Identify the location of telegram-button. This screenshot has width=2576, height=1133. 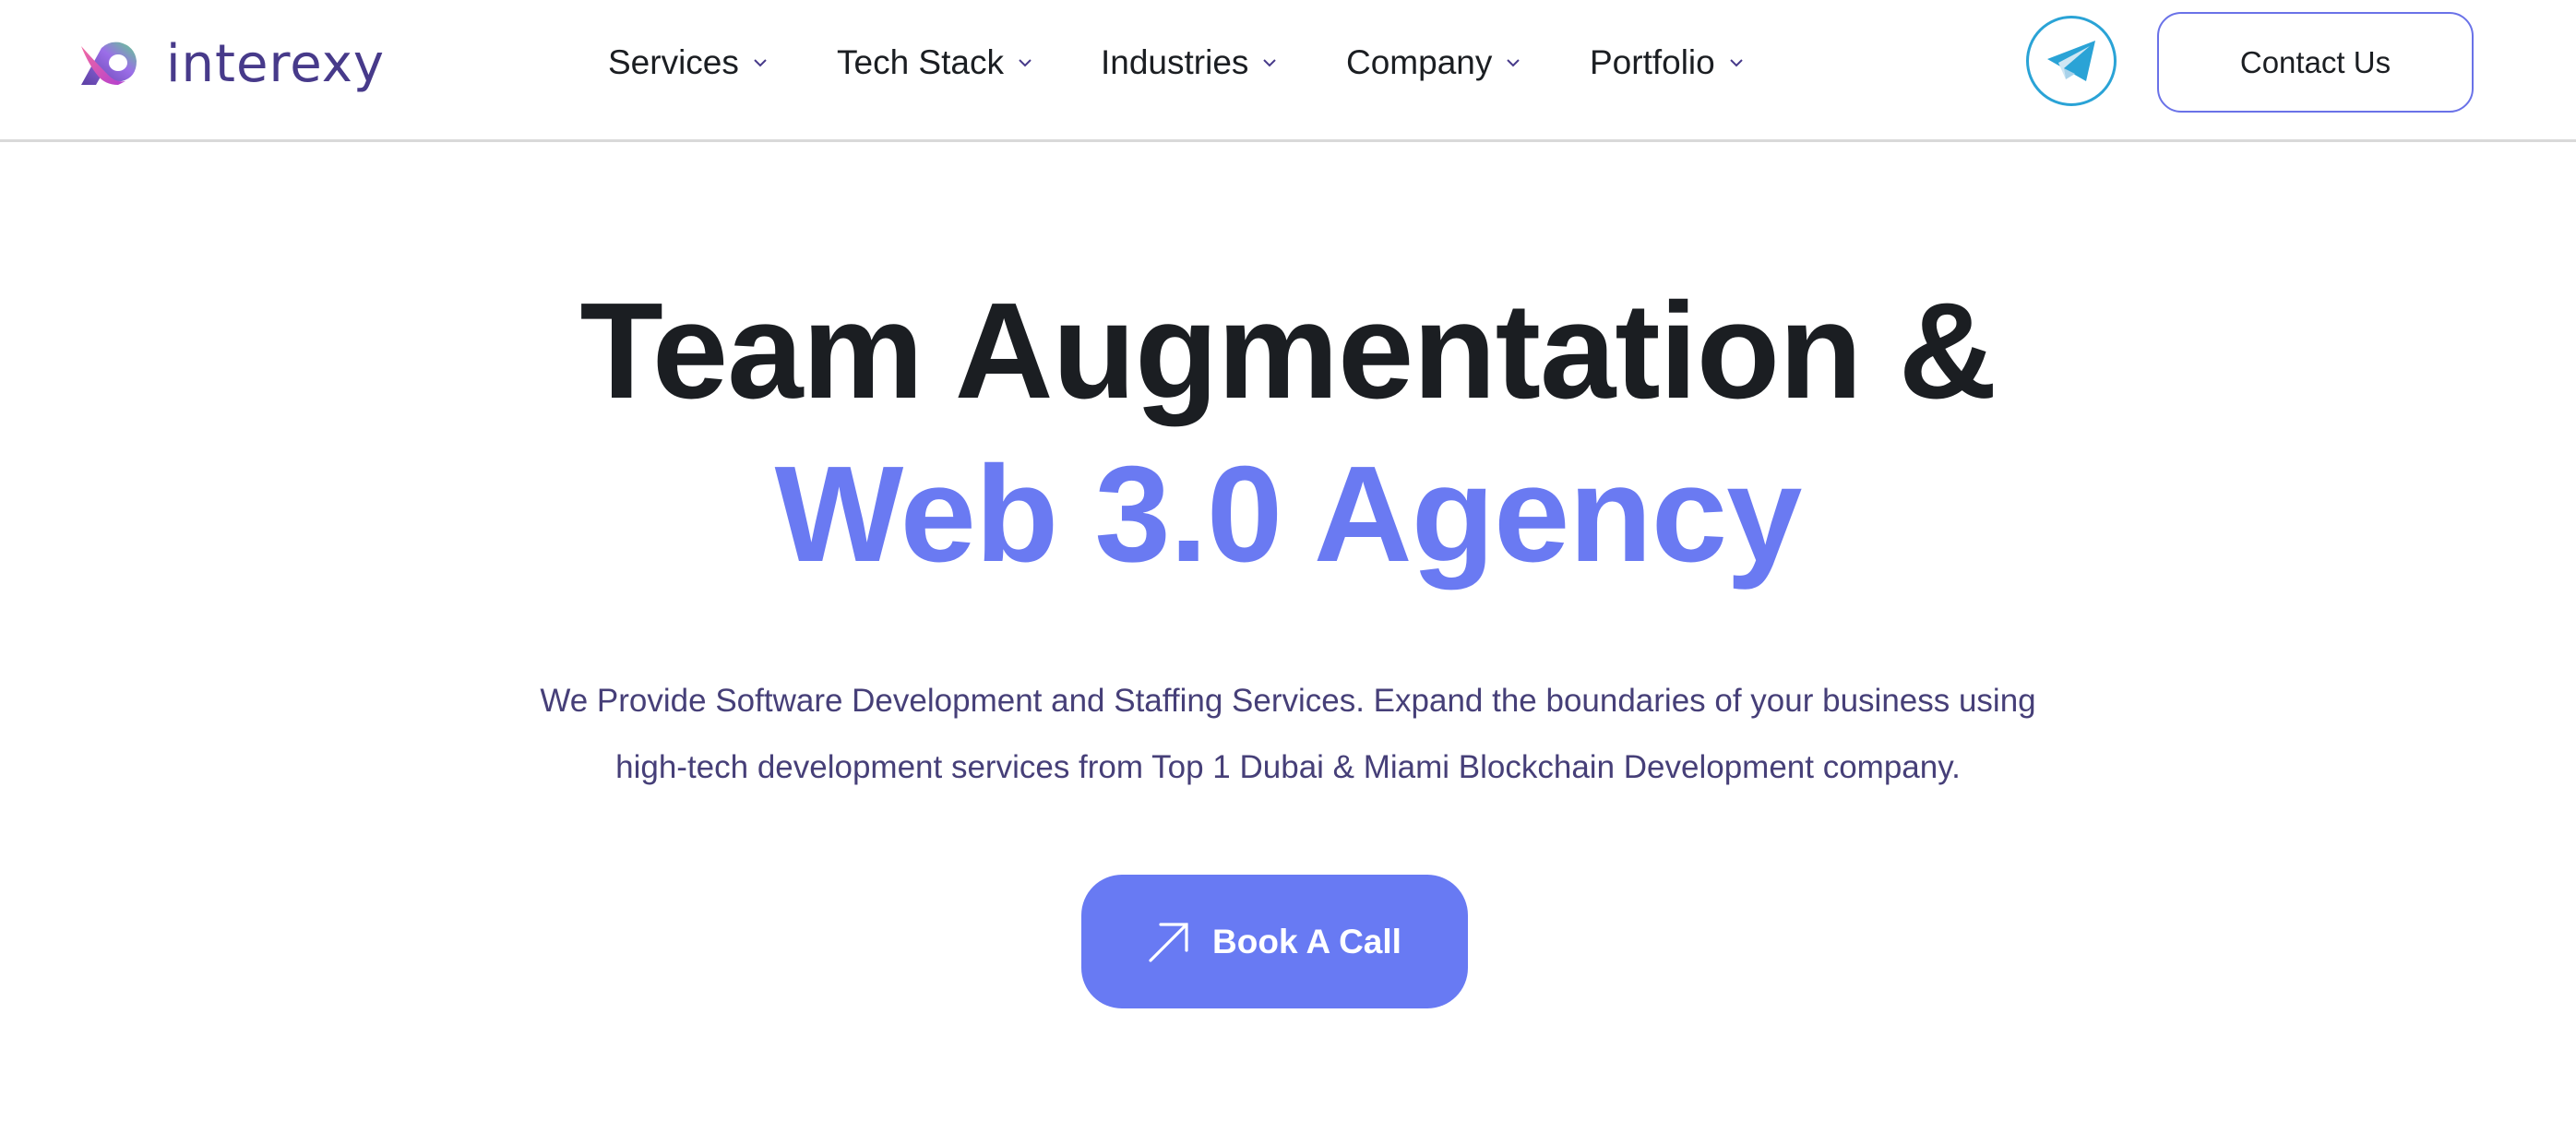
(2071, 61).